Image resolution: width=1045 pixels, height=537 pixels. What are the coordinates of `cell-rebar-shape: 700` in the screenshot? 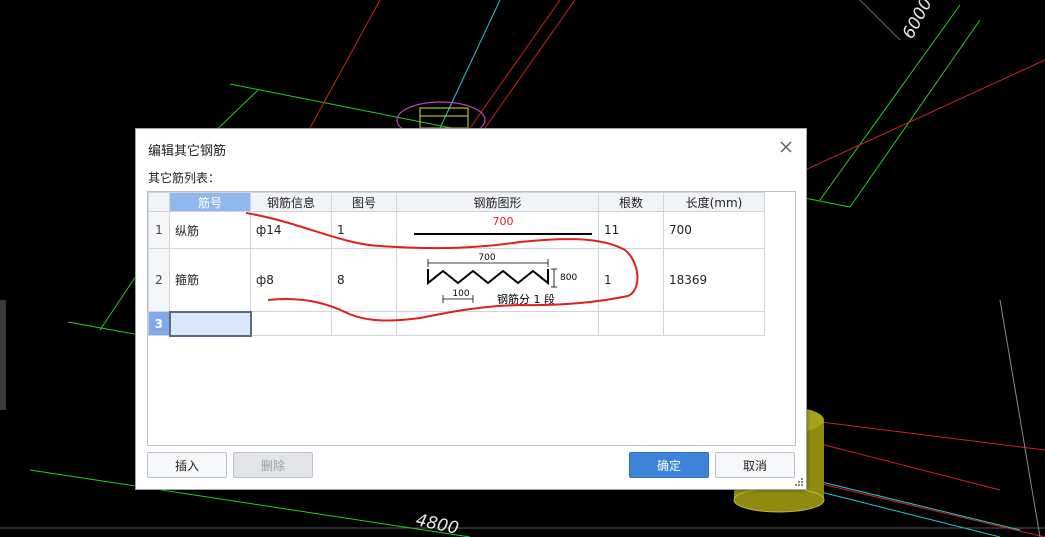 It's located at (497, 230).